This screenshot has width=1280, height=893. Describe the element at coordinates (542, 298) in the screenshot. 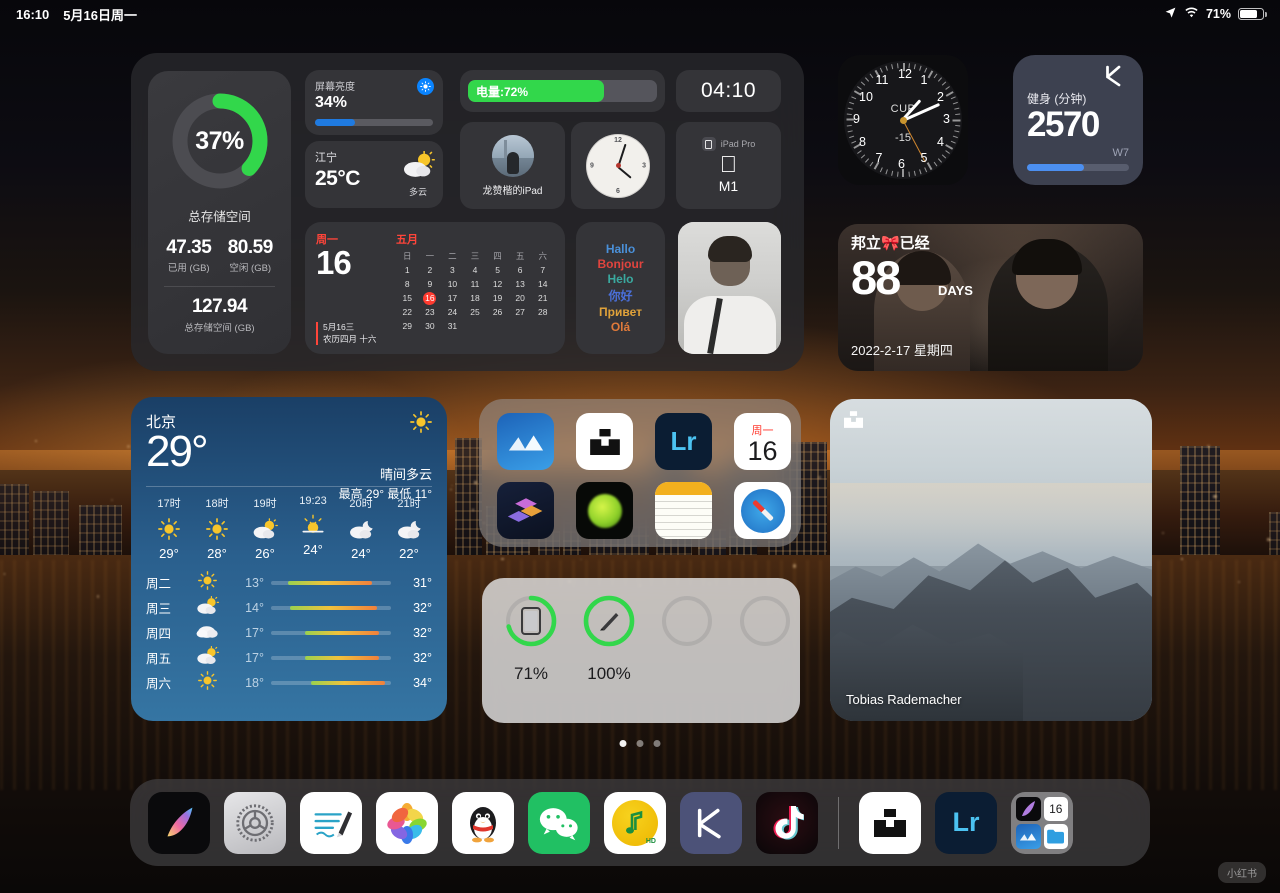

I see `calendar-day-cell: 21` at that location.